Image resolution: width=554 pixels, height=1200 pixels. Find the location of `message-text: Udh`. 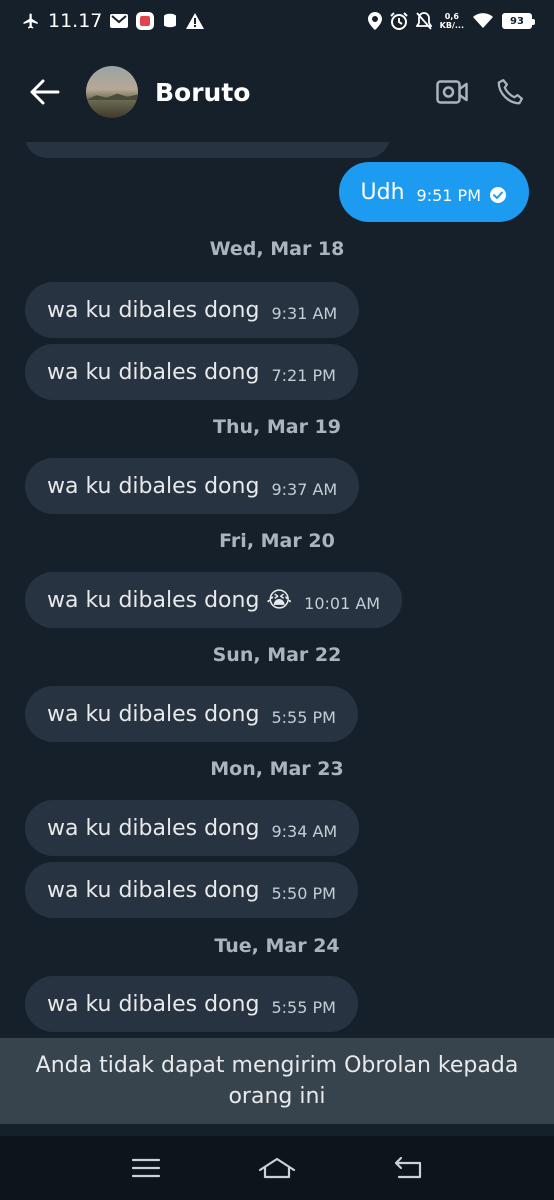

message-text: Udh is located at coordinates (382, 192).